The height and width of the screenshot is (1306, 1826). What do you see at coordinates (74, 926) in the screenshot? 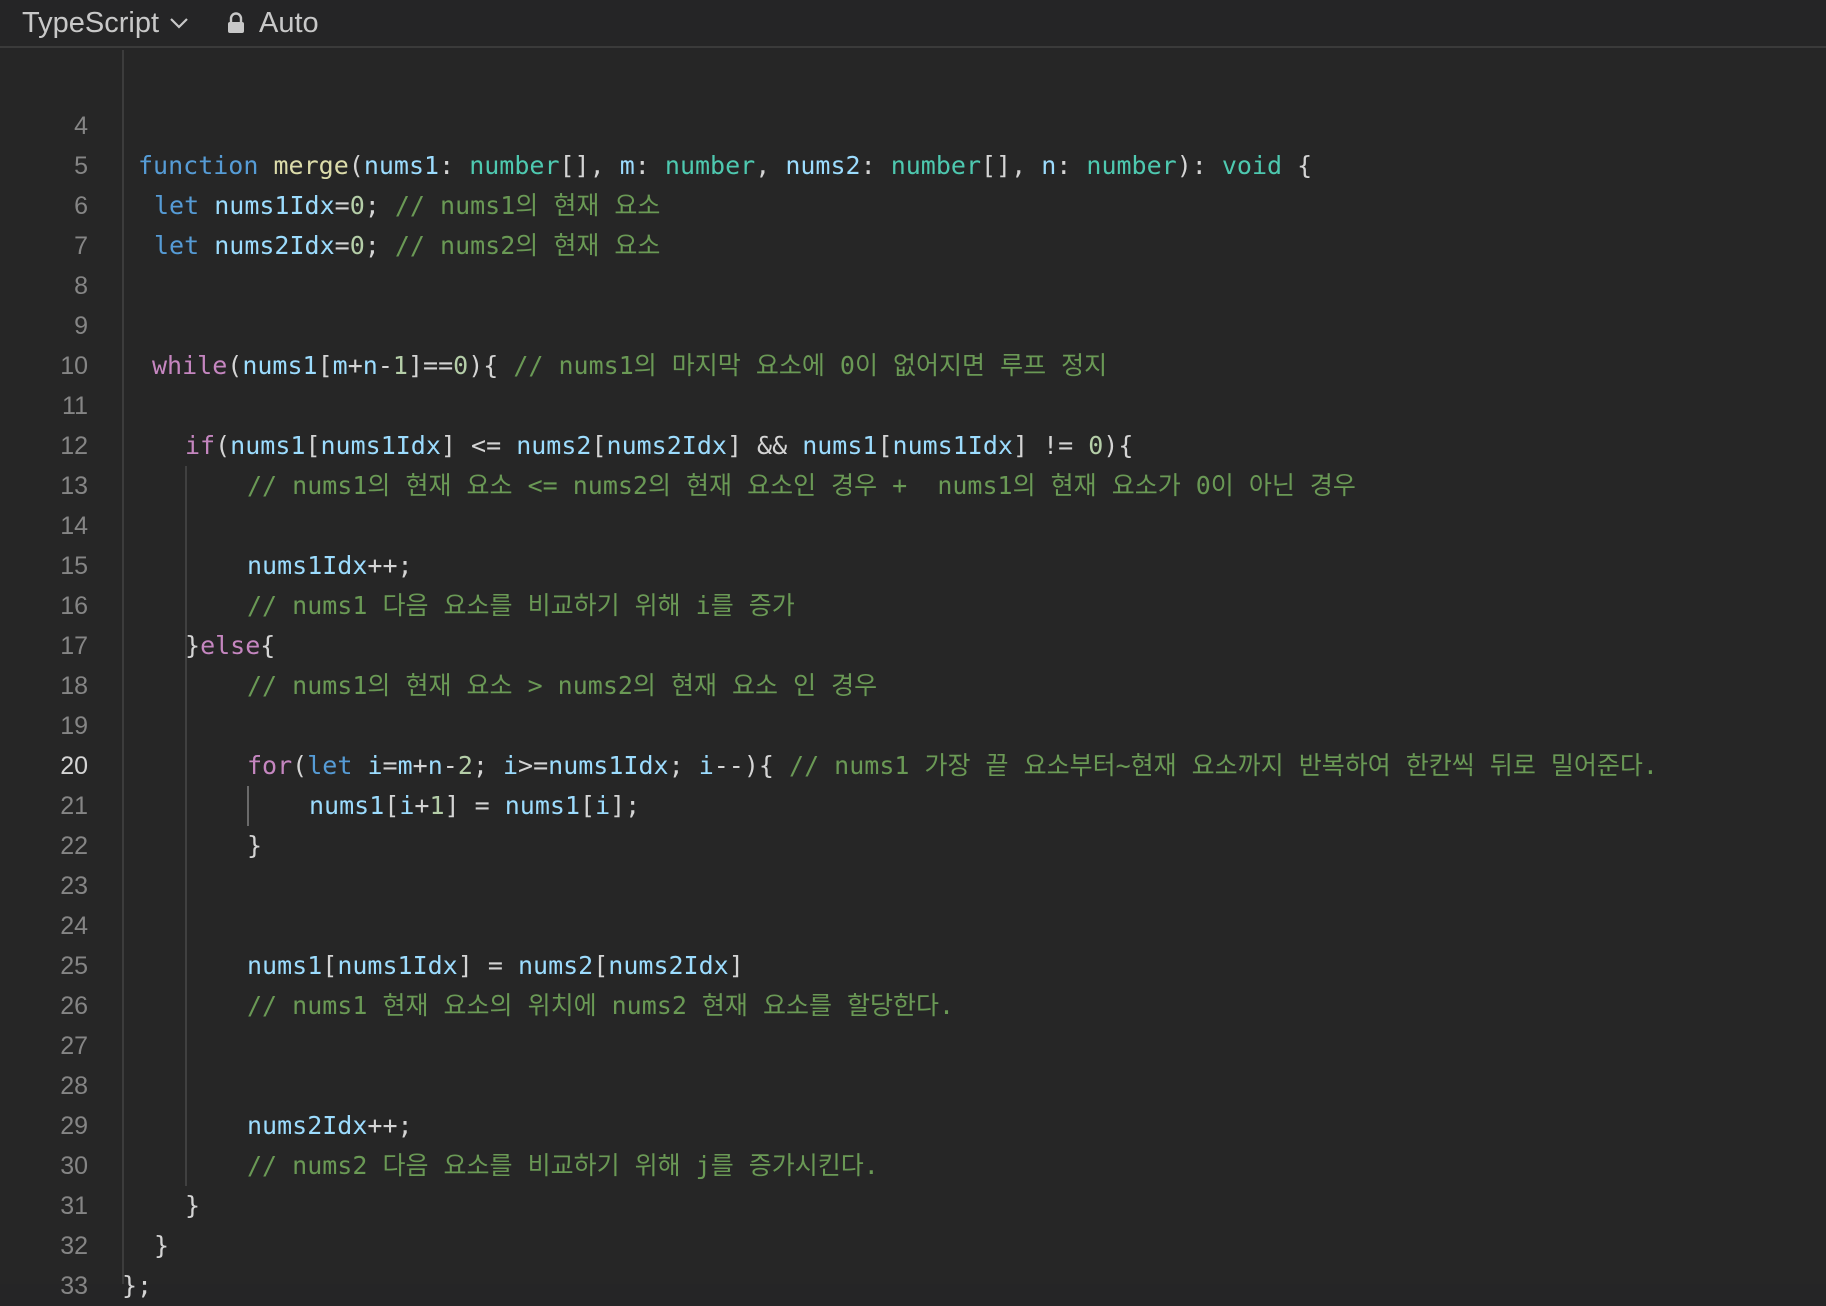
I see `line-number: 24` at bounding box center [74, 926].